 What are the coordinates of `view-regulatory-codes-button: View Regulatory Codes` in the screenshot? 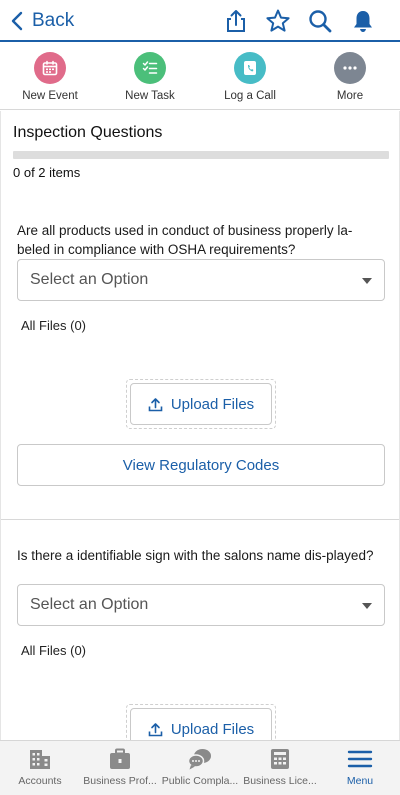 It's located at (201, 465).